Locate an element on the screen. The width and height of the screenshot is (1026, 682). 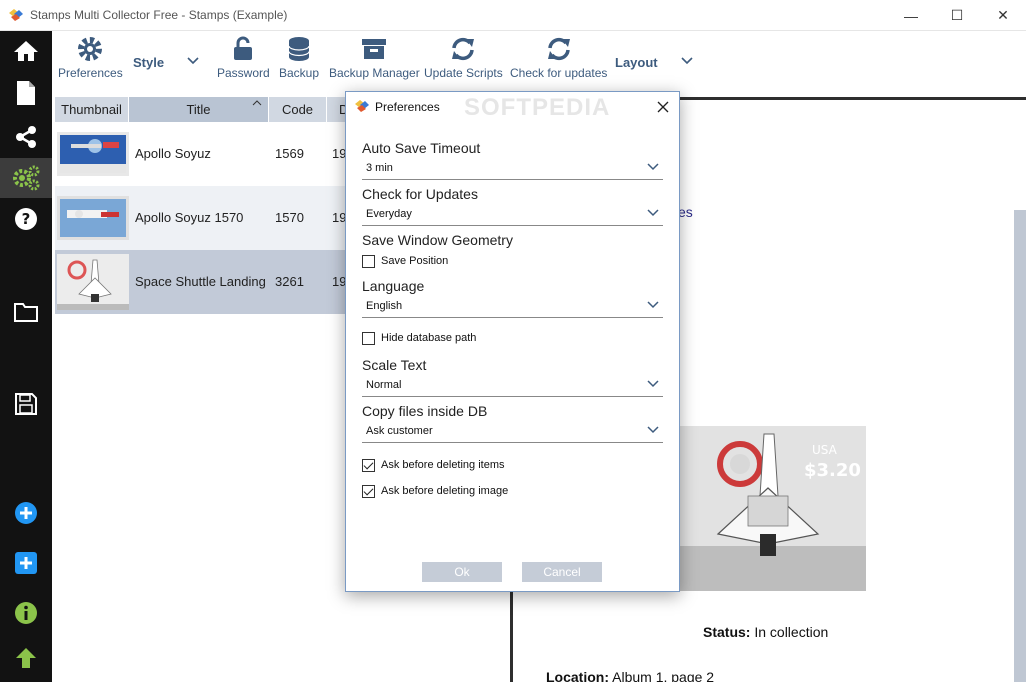
watermark-text: SOFTPEDIA is located at coordinates (537, 107).